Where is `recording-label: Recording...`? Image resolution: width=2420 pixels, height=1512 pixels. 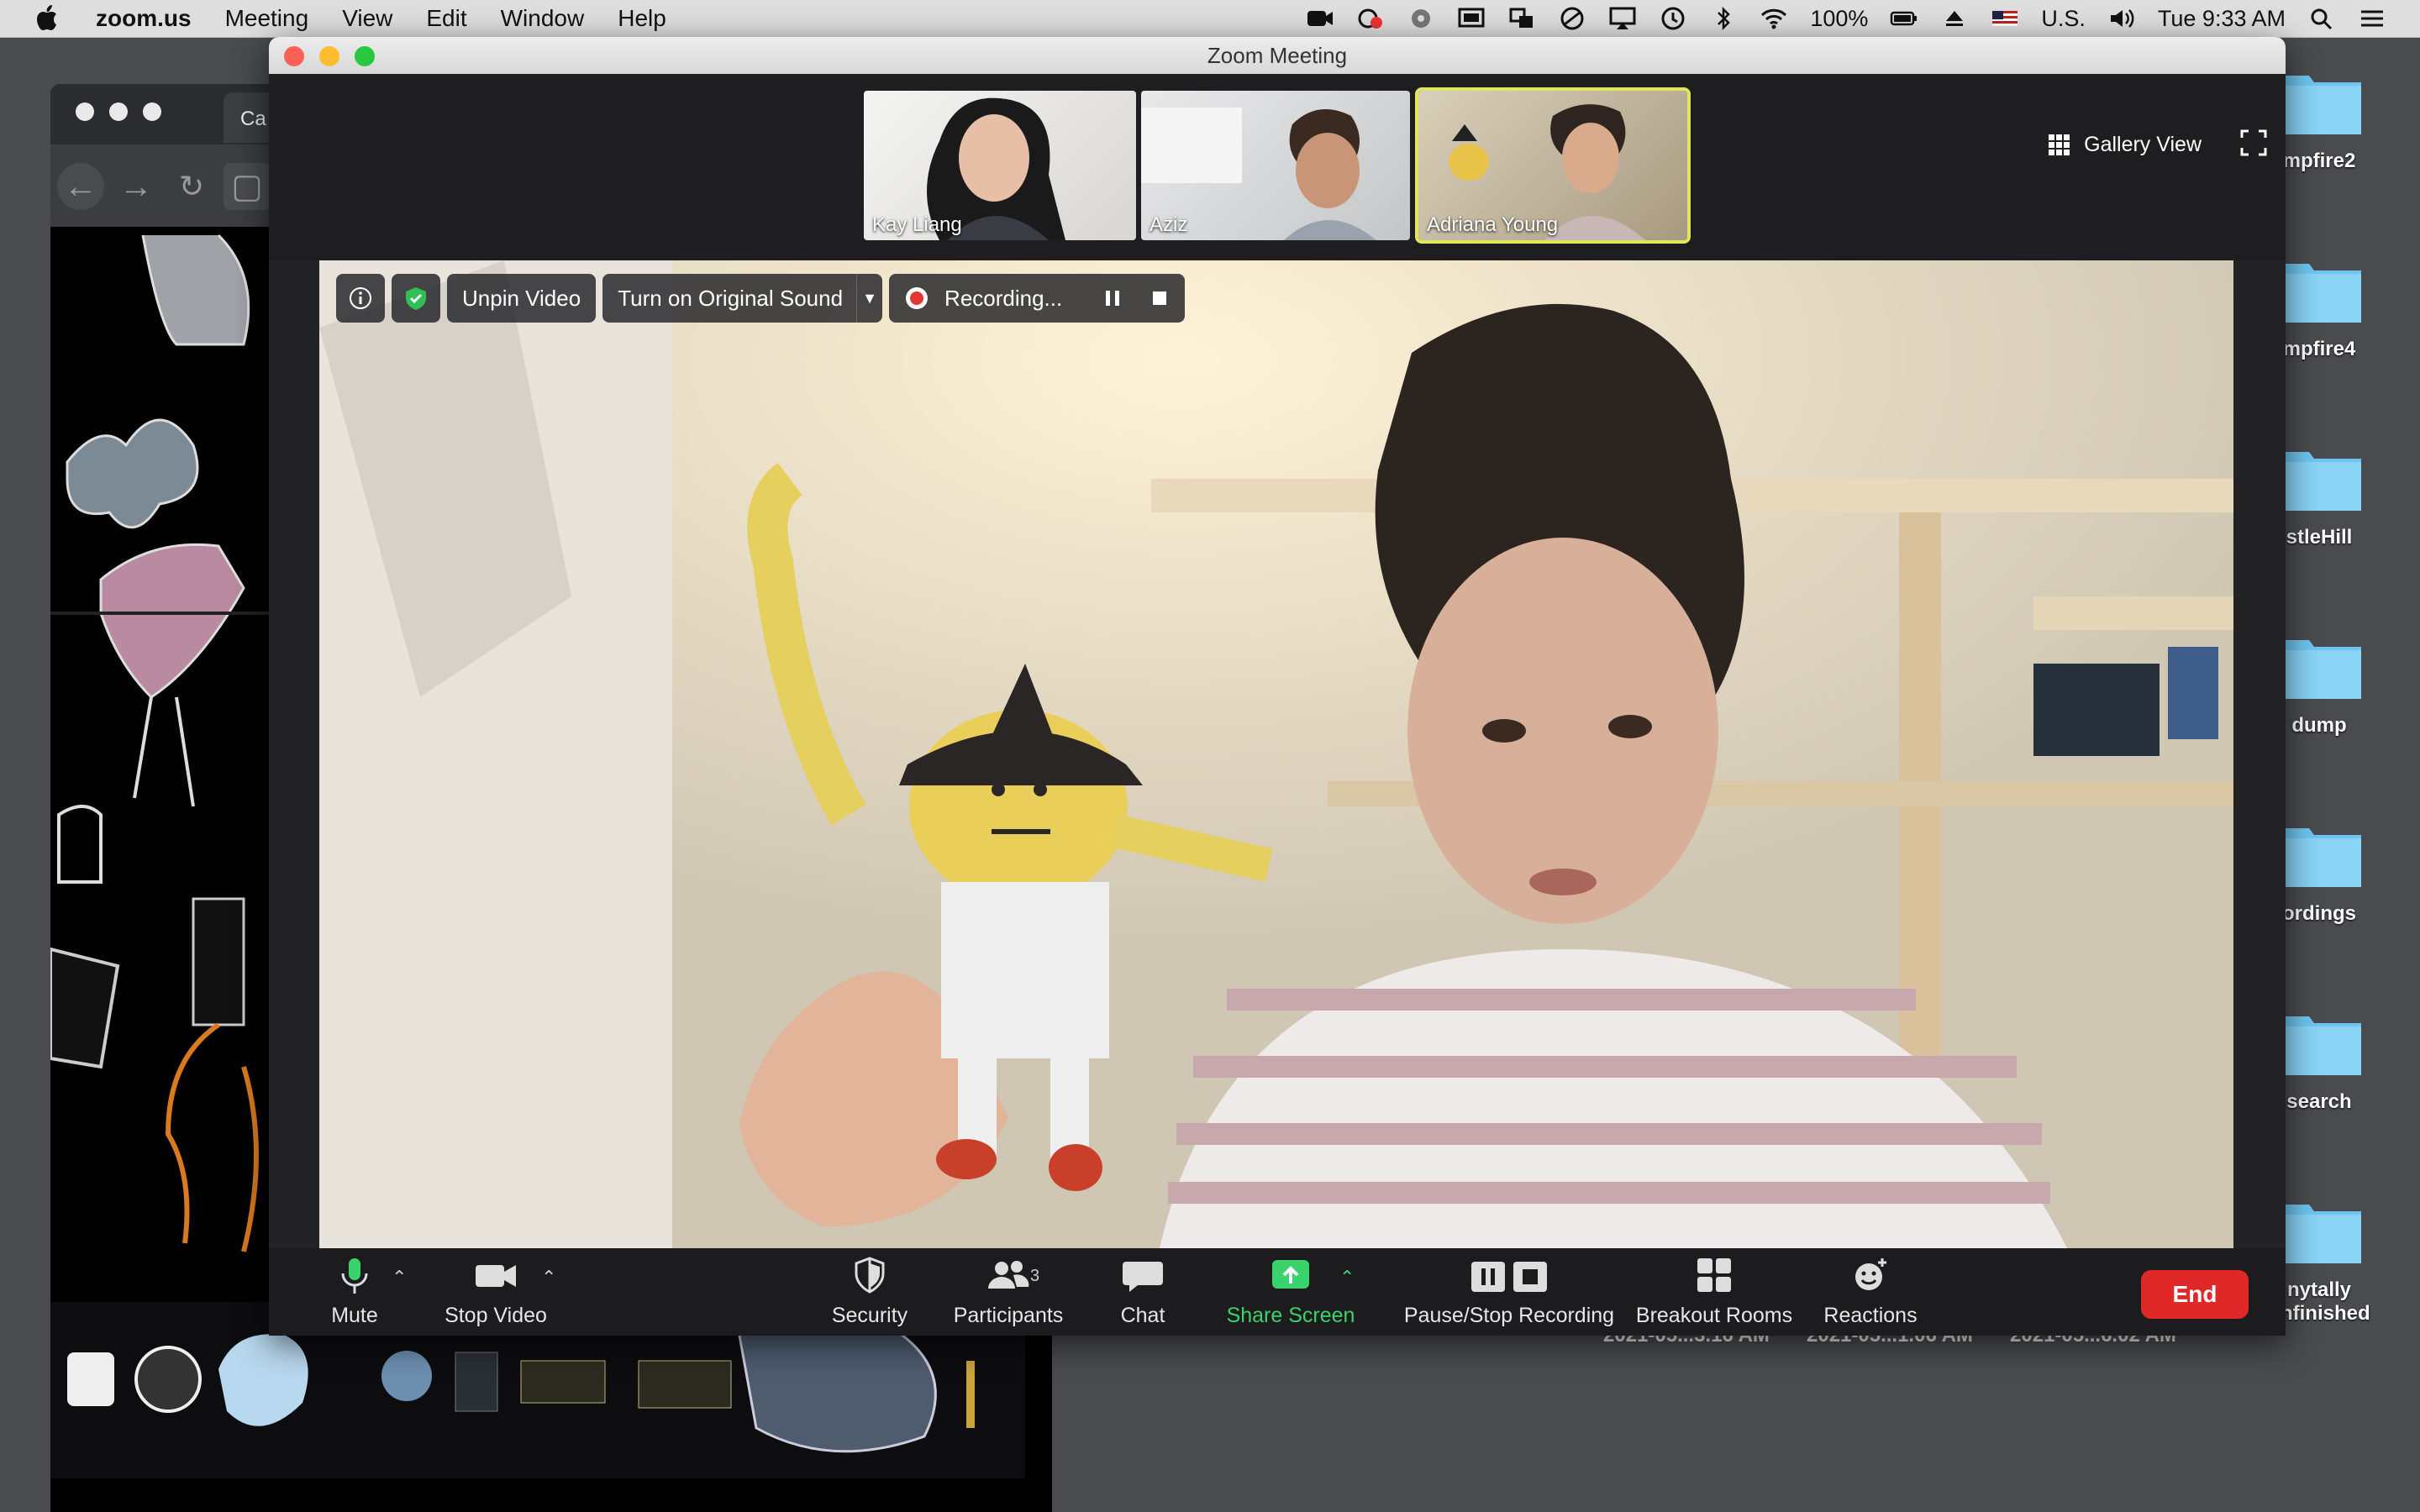 recording-label: Recording... is located at coordinates (1003, 298).